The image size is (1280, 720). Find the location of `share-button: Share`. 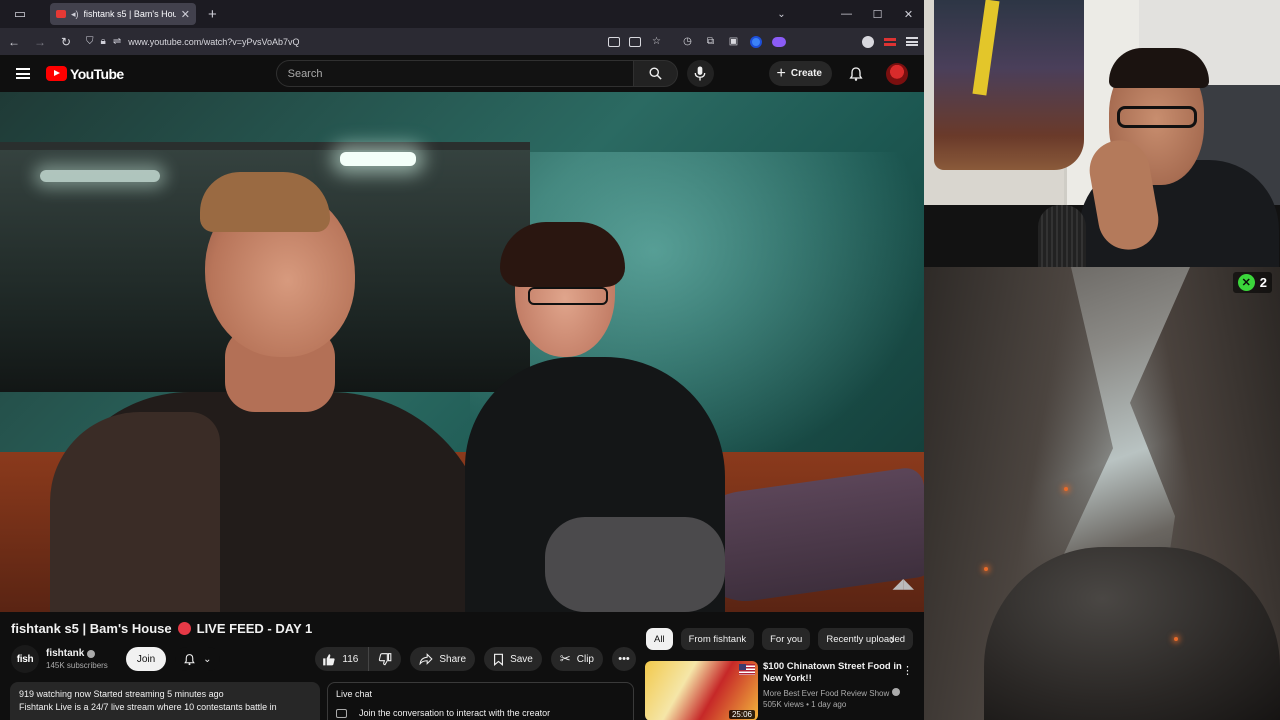

share-button: Share is located at coordinates (443, 659).